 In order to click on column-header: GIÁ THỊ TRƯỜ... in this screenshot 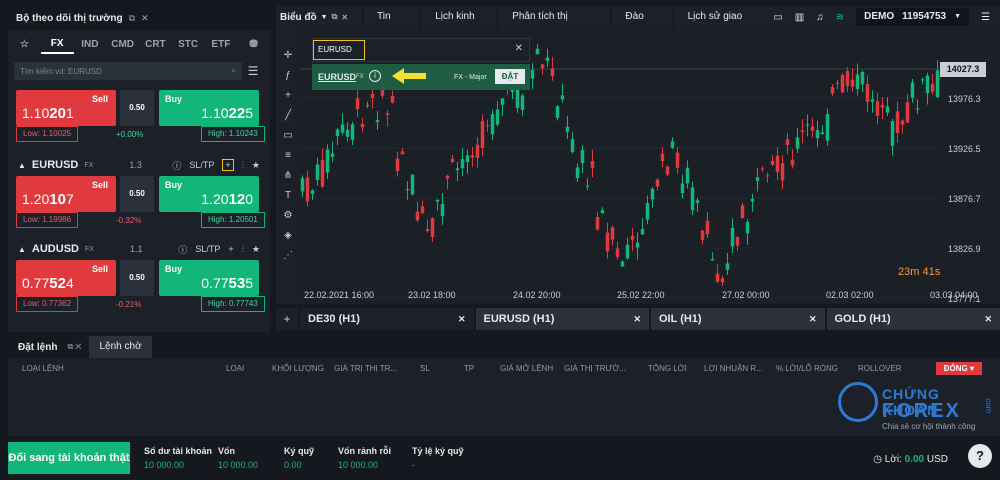, I will do `click(595, 368)`.